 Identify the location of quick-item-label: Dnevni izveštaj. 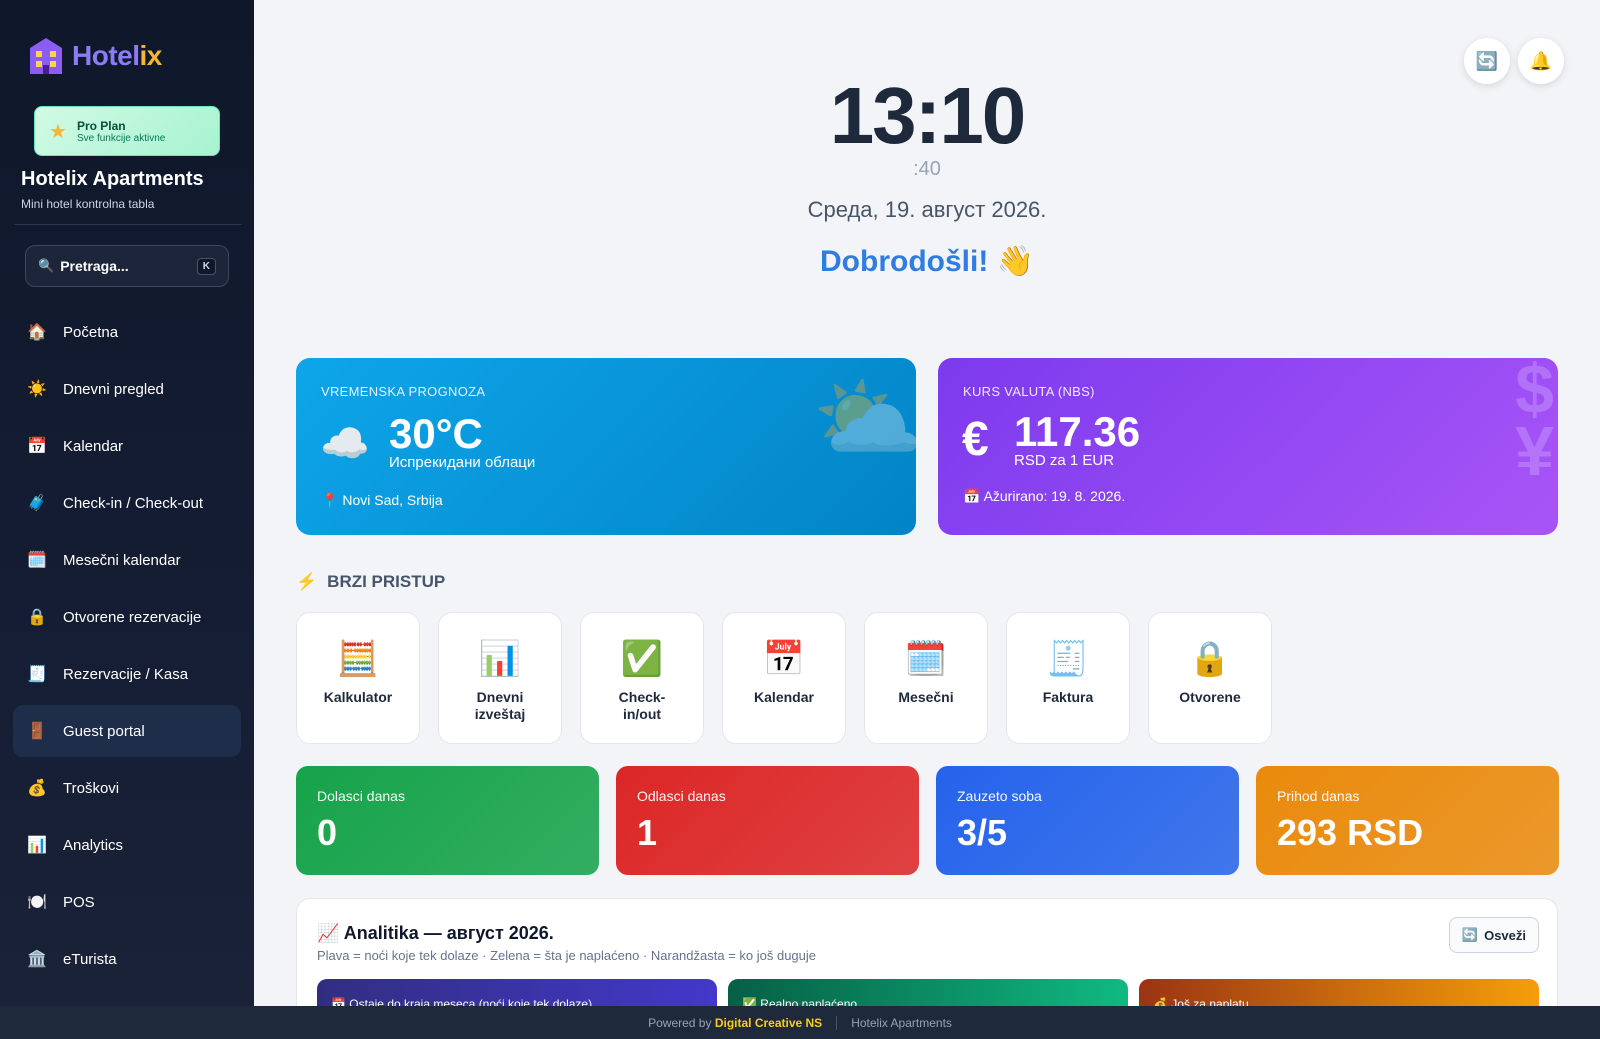
(500, 705).